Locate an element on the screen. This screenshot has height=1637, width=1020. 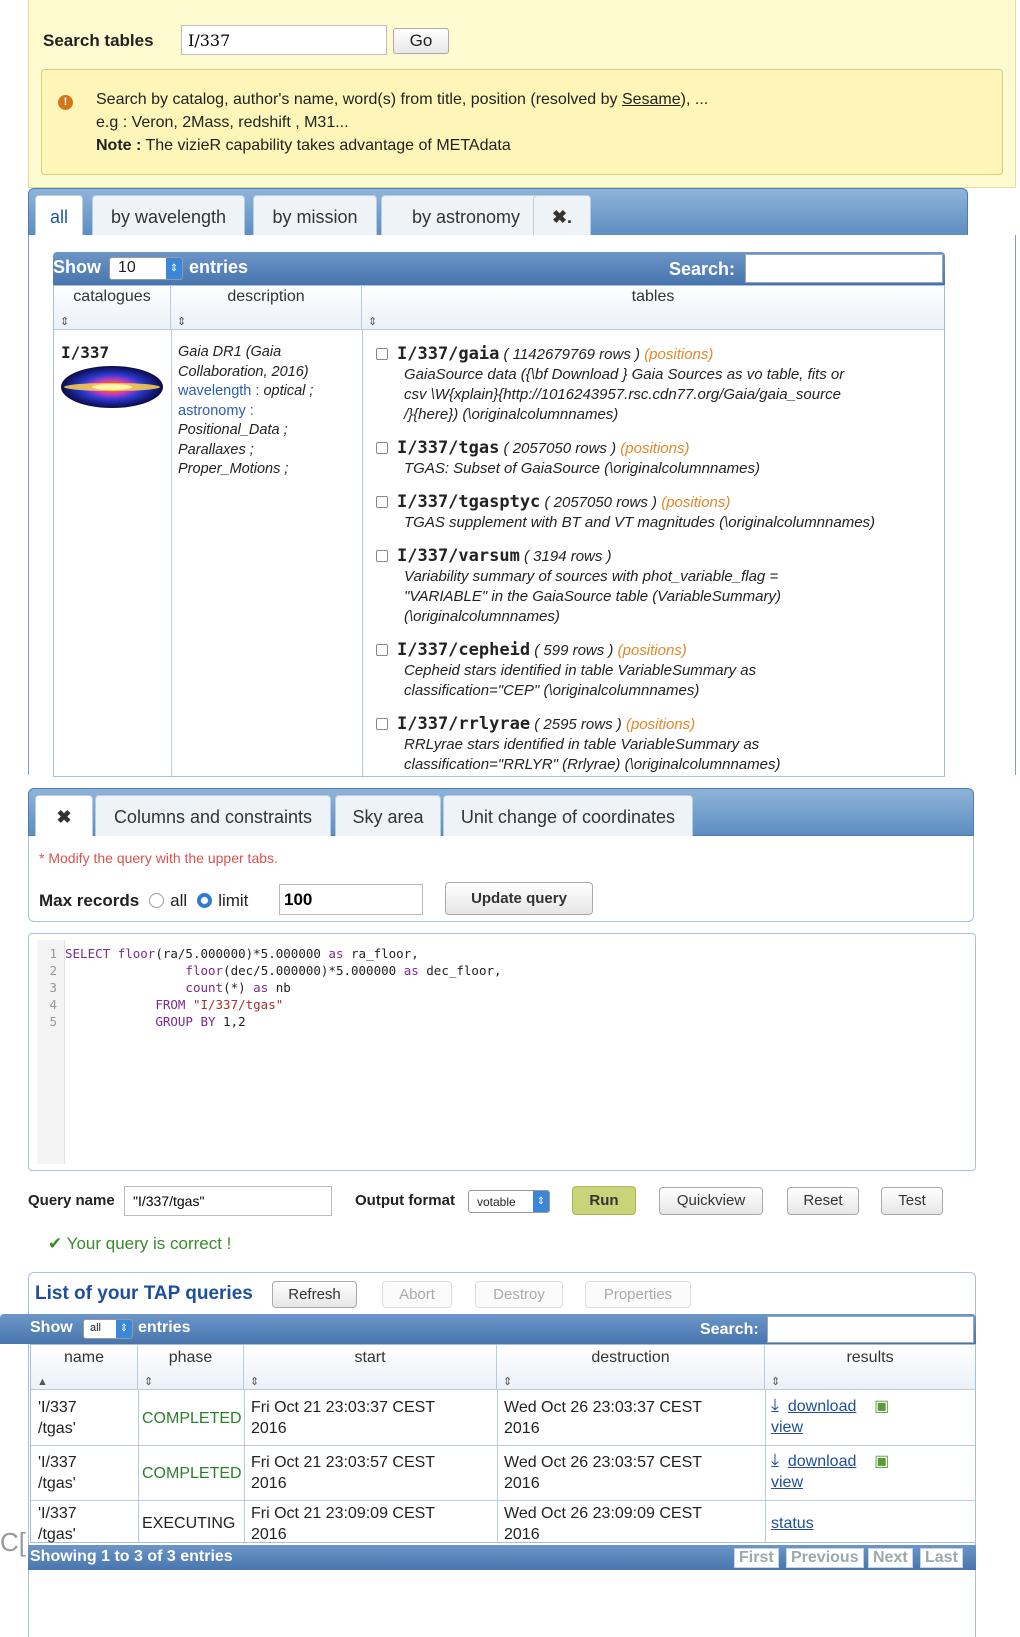
code-line: 4 FROM "I/337/tgas" is located at coordinates (156, 1004).